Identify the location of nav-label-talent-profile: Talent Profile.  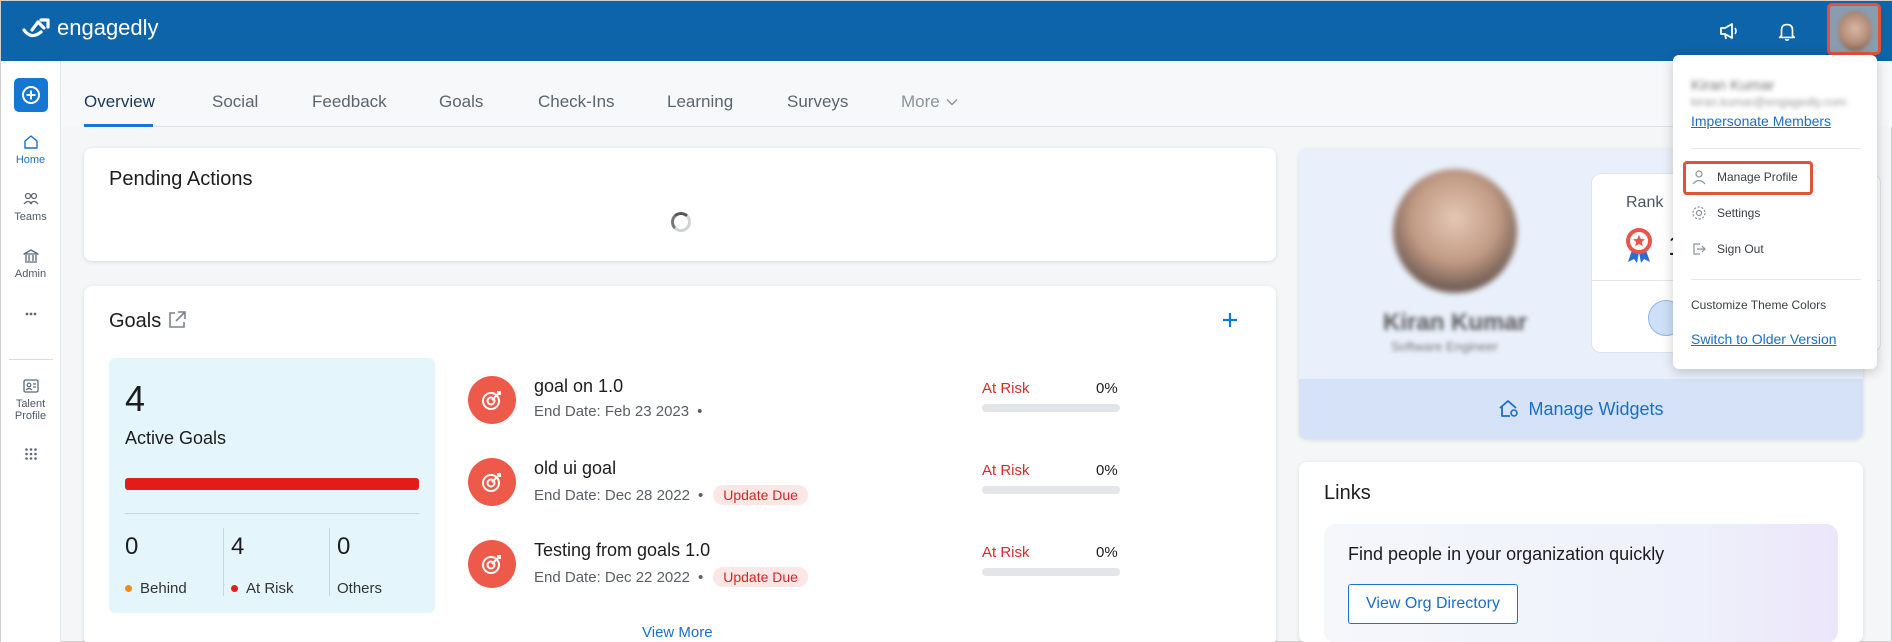
(30, 410).